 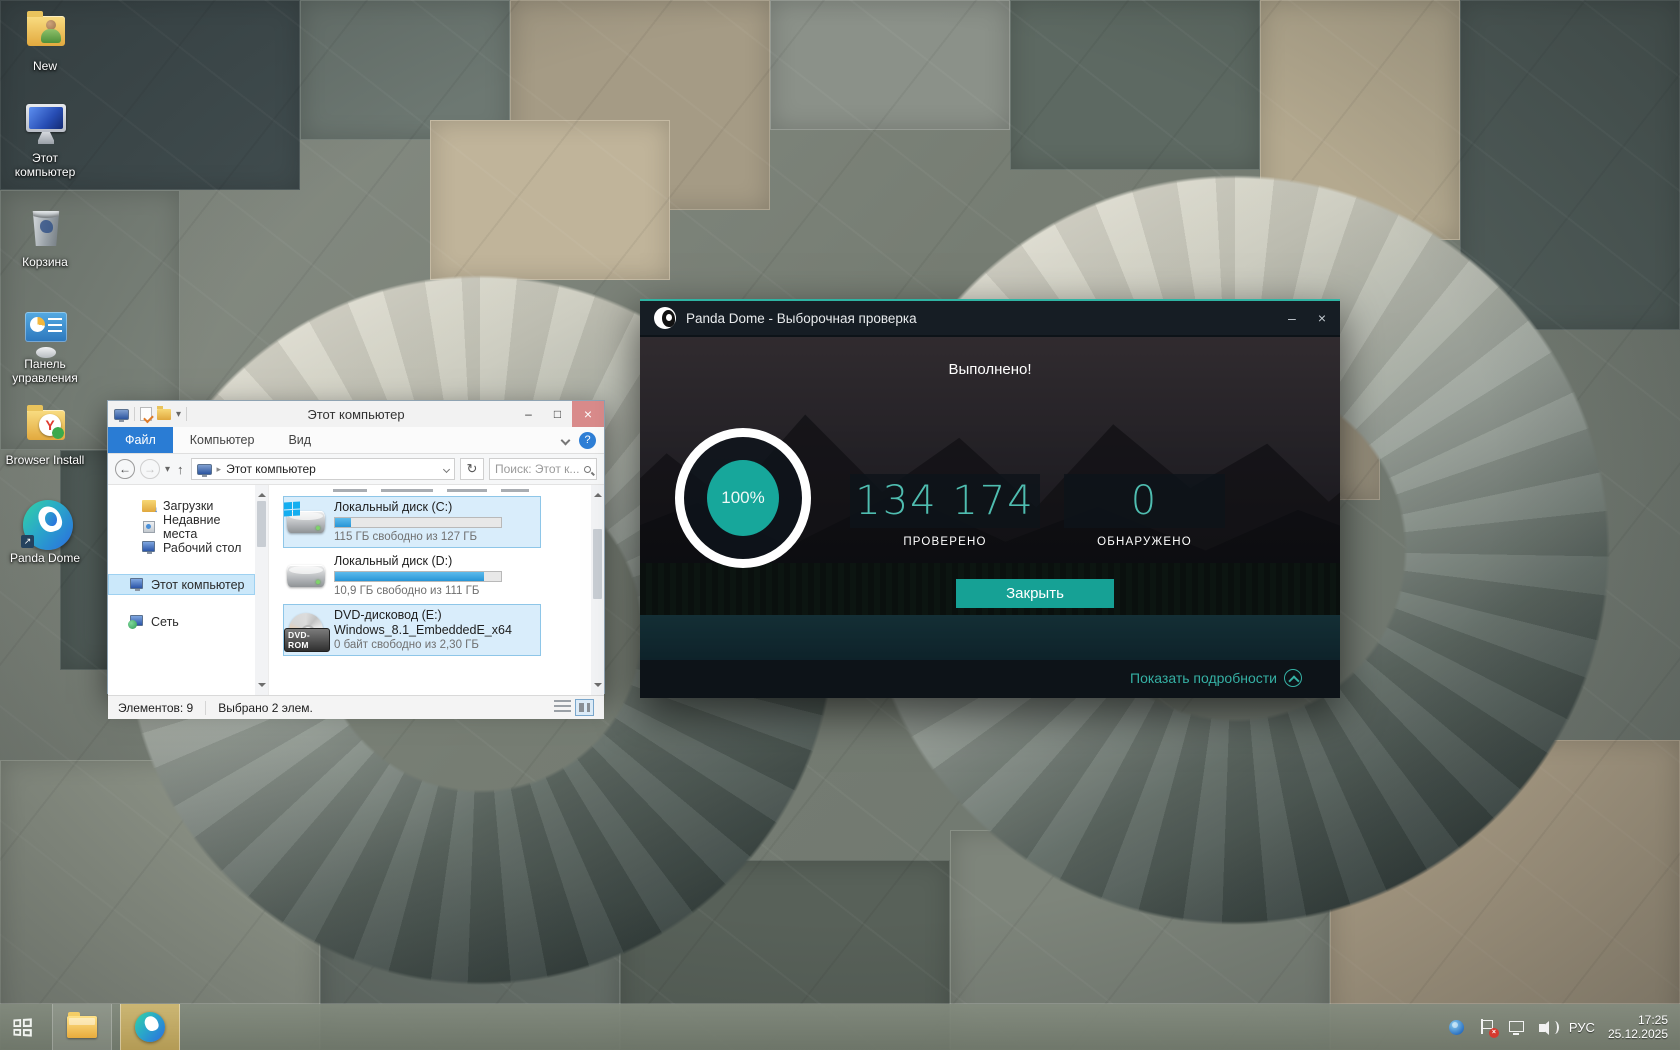 I want to click on action-center-flag-icon: ×, so click(x=1489, y=1028).